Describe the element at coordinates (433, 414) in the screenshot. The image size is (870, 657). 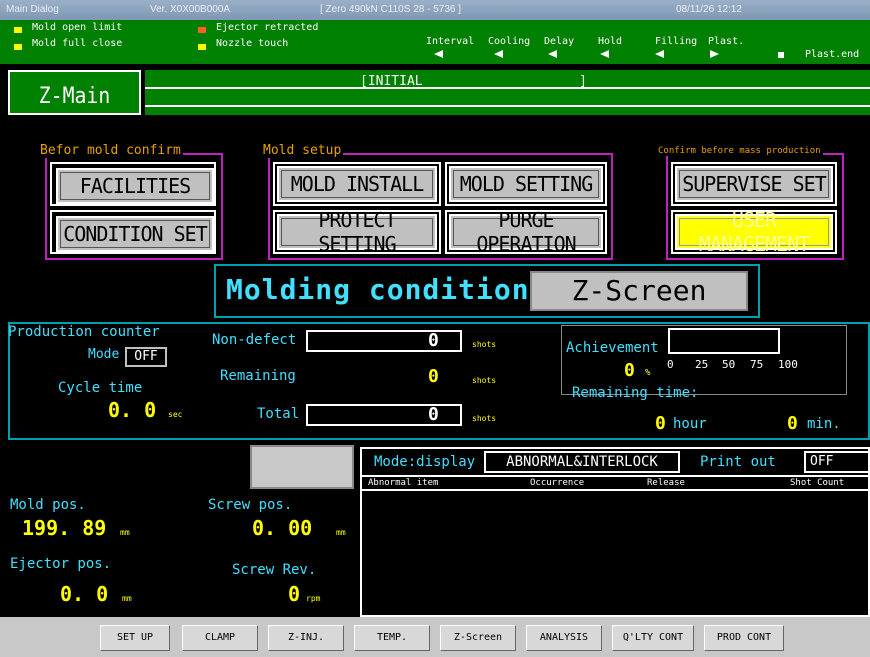
I see `total-value: 0` at that location.